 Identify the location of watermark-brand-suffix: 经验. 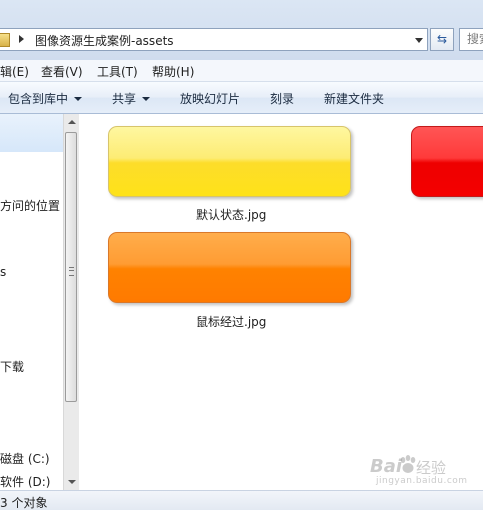
(431, 468).